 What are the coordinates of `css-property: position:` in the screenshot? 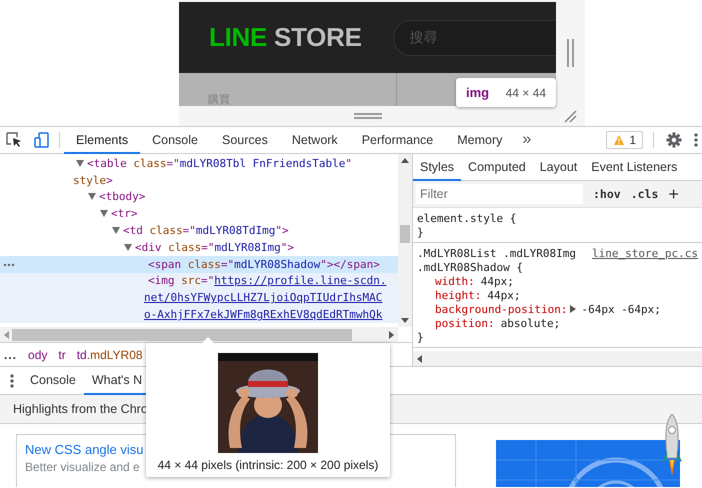 It's located at (465, 323).